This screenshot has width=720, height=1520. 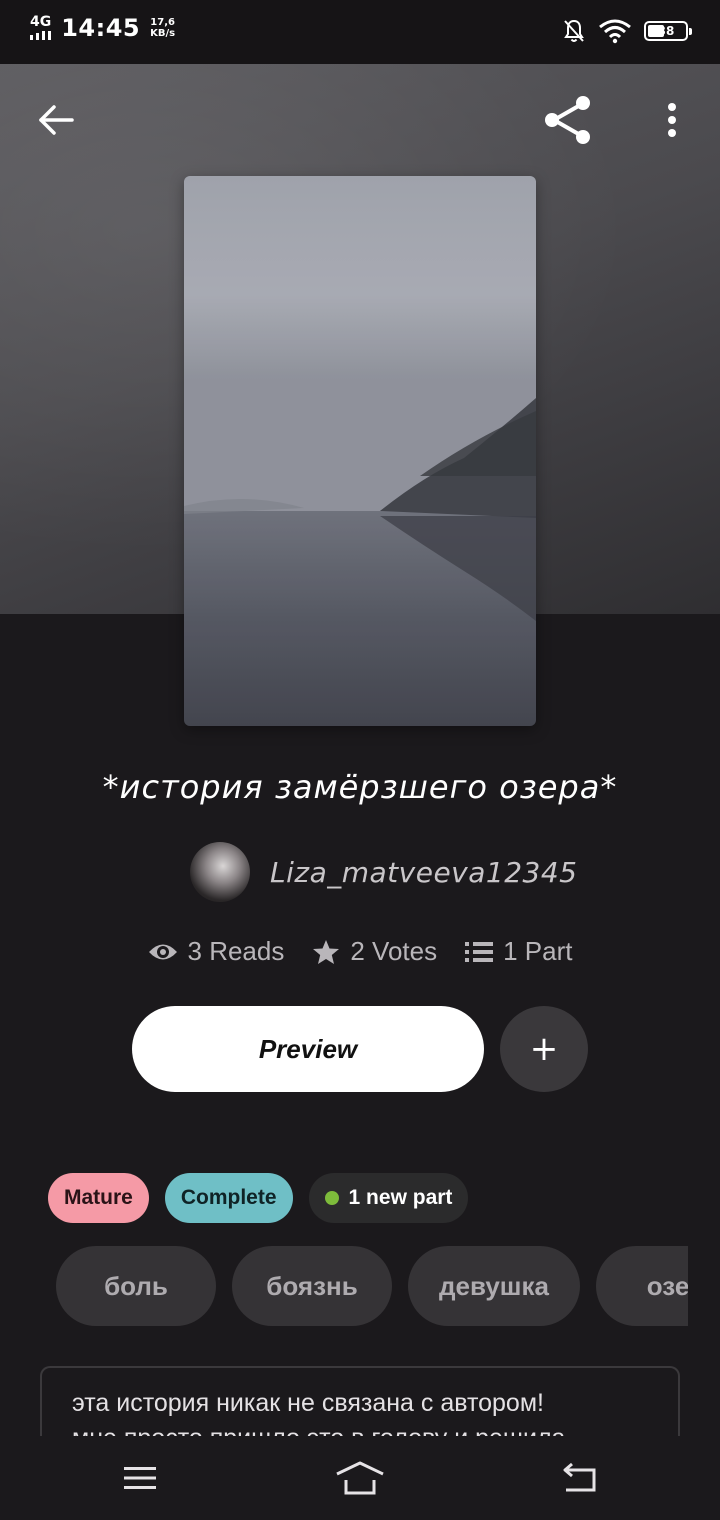 What do you see at coordinates (41, 22) in the screenshot?
I see `network-type: 4G` at bounding box center [41, 22].